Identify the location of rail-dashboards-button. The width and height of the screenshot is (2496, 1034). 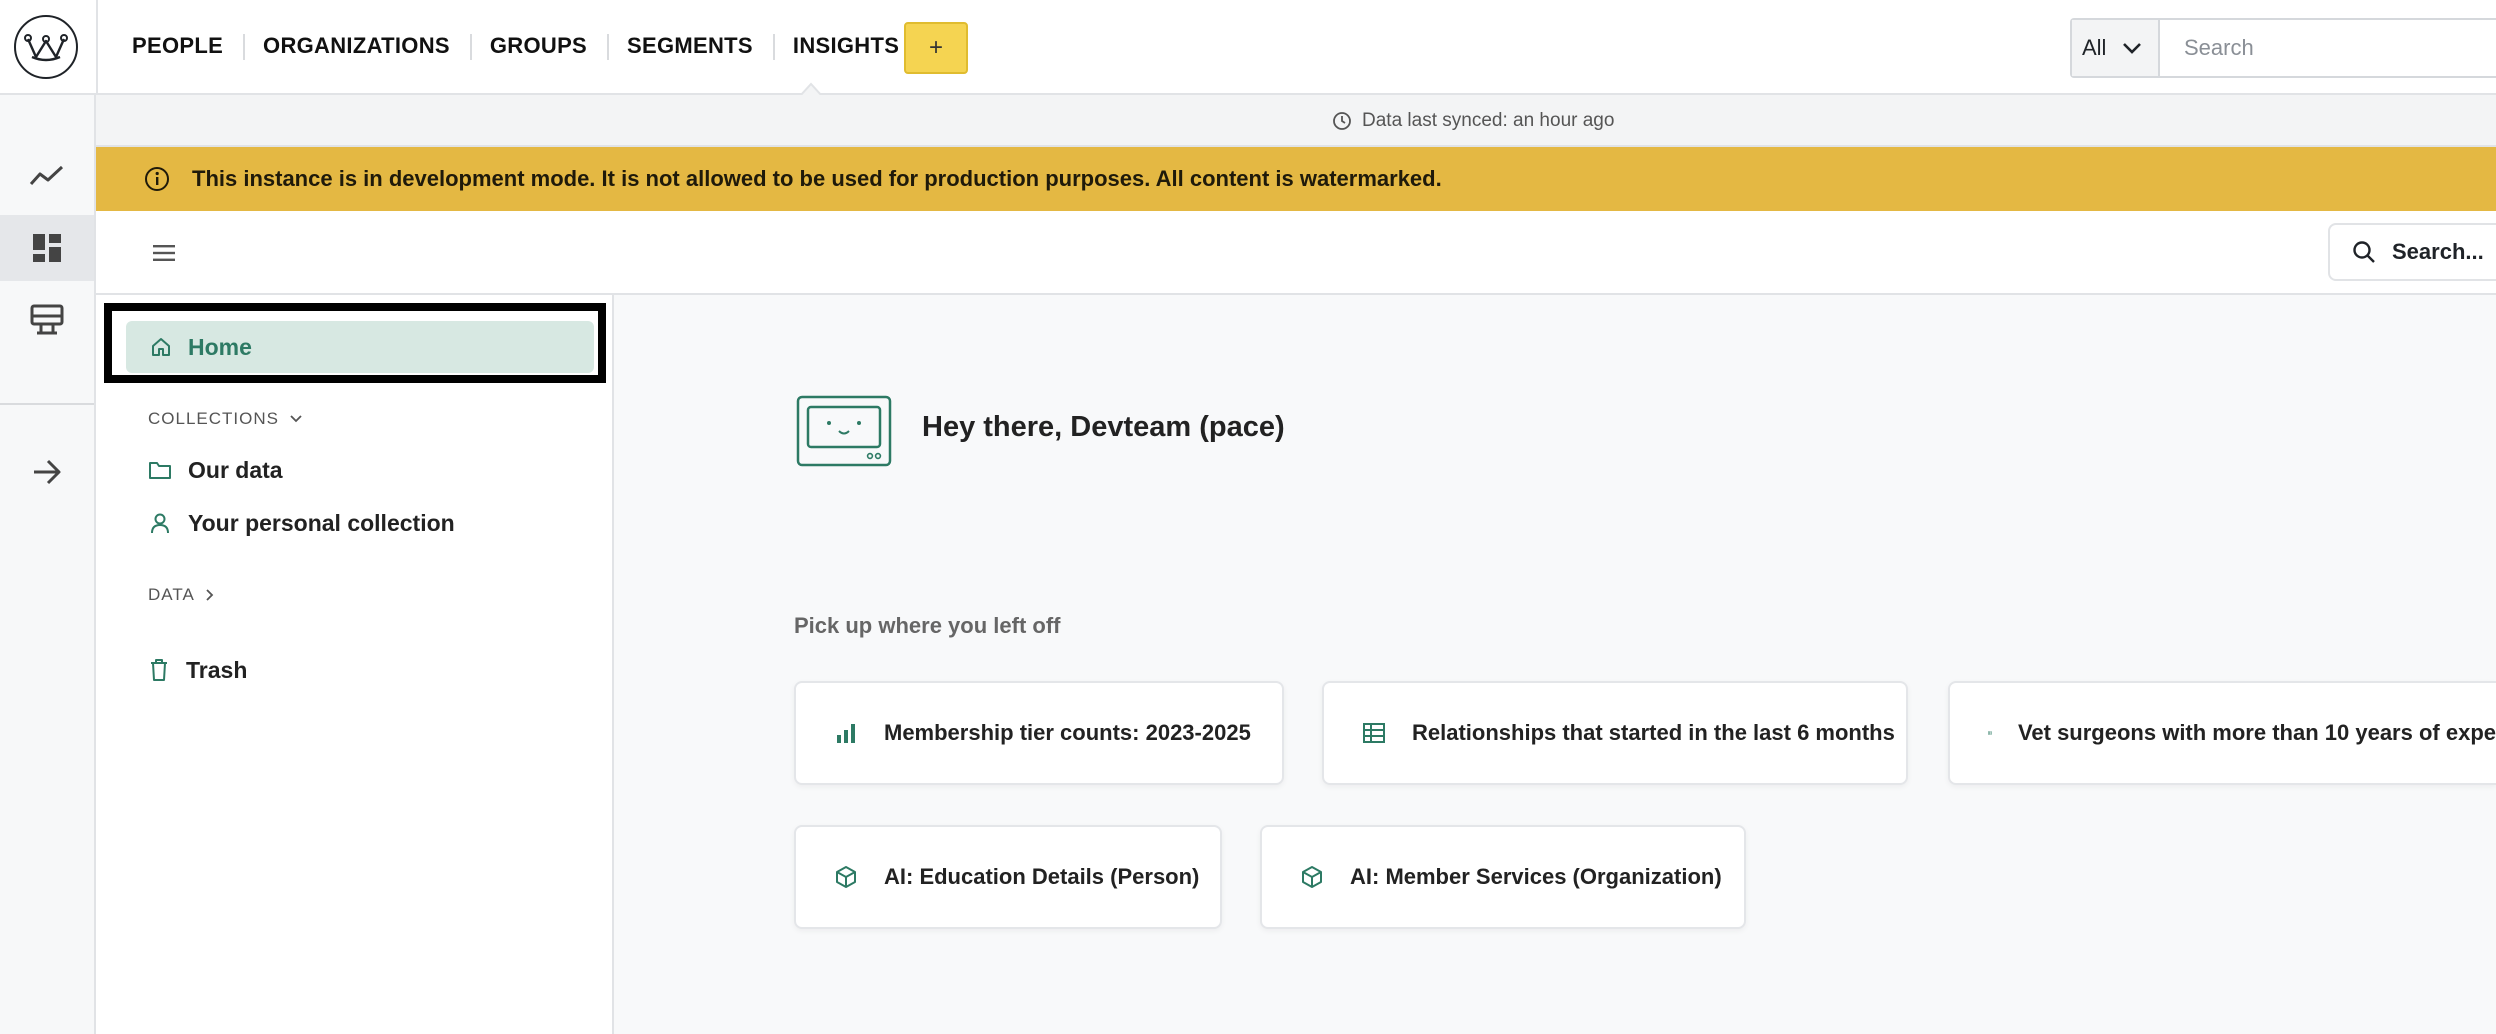
(47, 248).